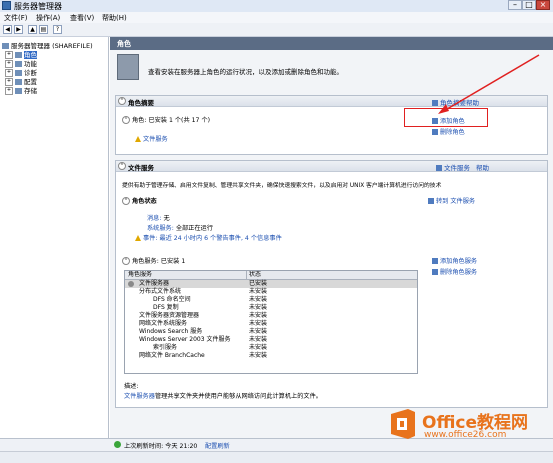 The width and height of the screenshot is (553, 463). Describe the element at coordinates (253, 275) in the screenshot. I see `column-header-status: 状态` at that location.